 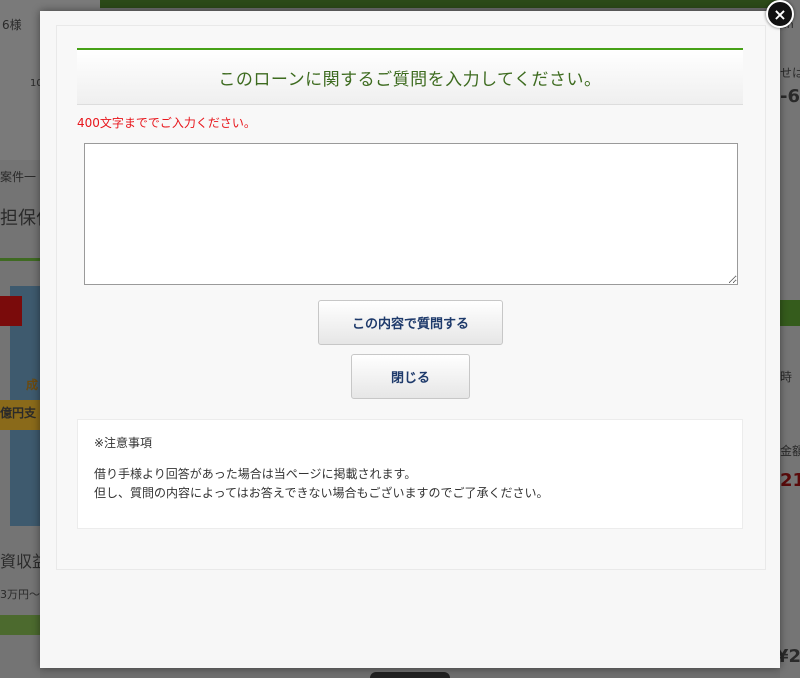 I want to click on modal-title: このローンに関するご質問を入力してください。, so click(x=410, y=79).